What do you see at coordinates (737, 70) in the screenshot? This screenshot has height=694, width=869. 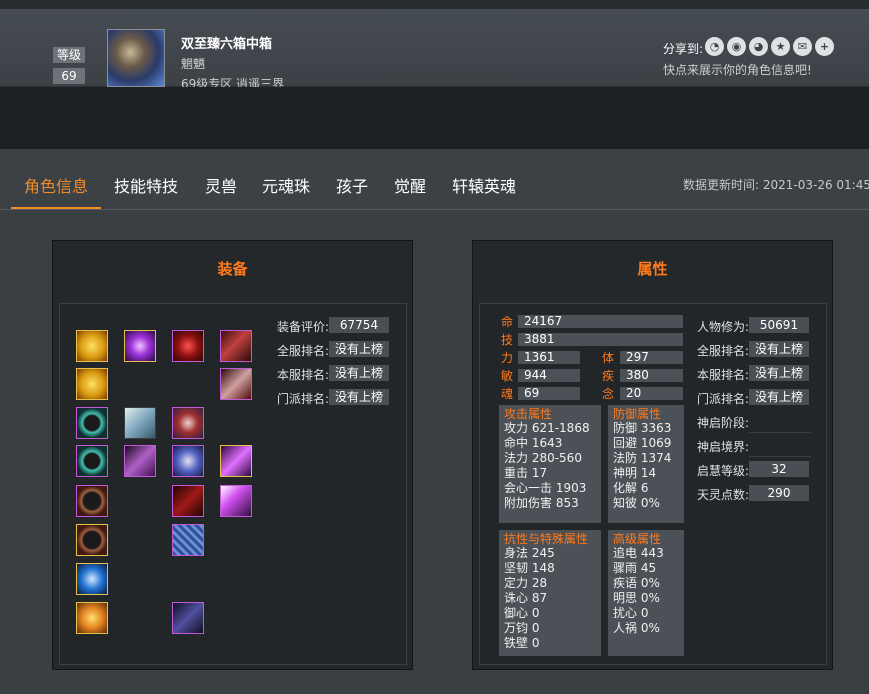 I see `share-hint: 快点来展示你的角色信息吧!` at bounding box center [737, 70].